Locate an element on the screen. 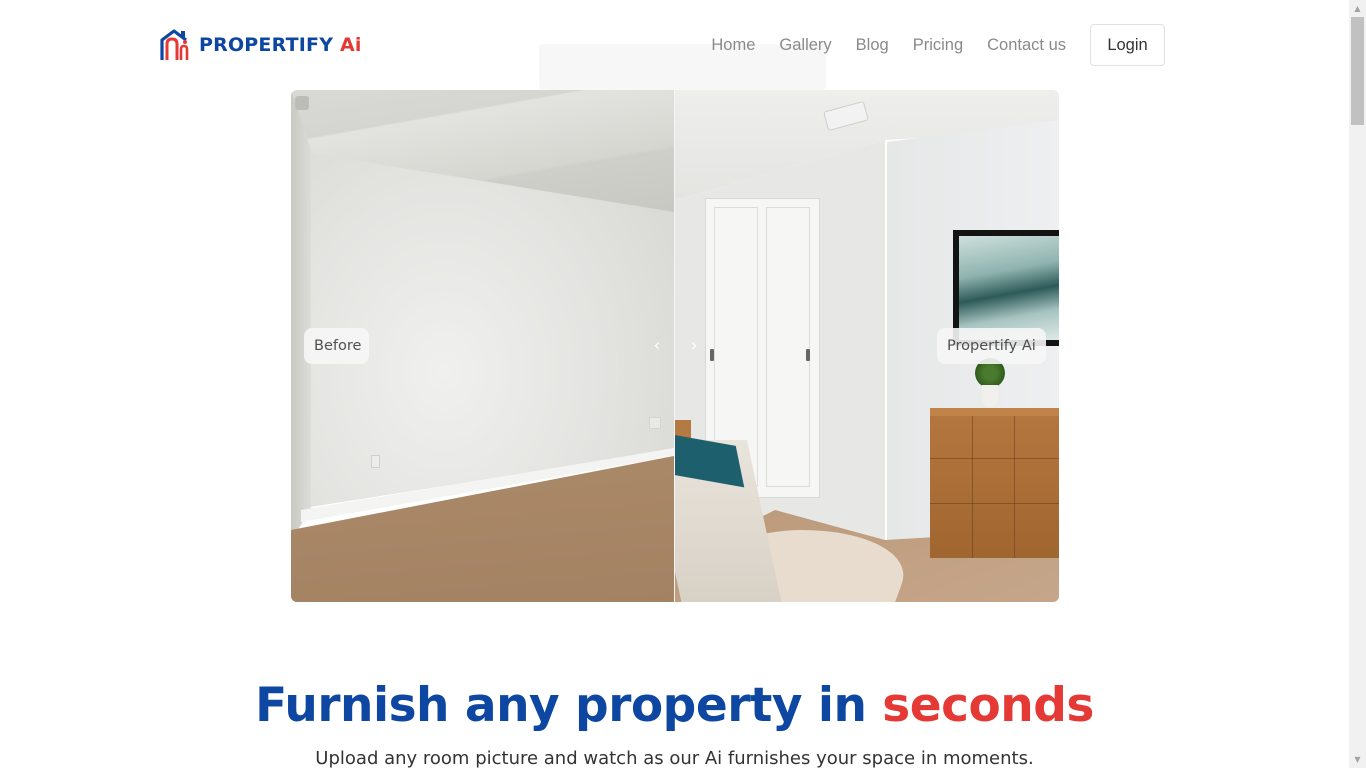 The width and height of the screenshot is (1366, 768). slider-divider-handle is located at coordinates (674, 346).